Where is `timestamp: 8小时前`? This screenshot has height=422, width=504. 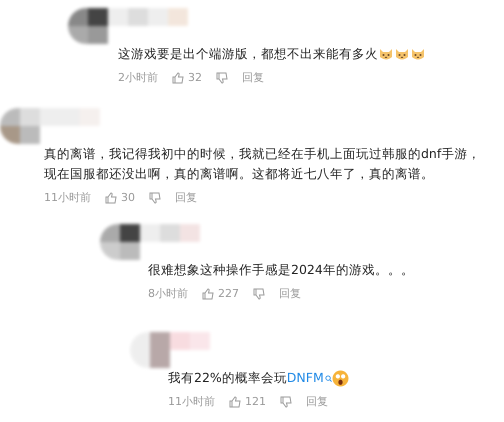 timestamp: 8小时前 is located at coordinates (168, 293).